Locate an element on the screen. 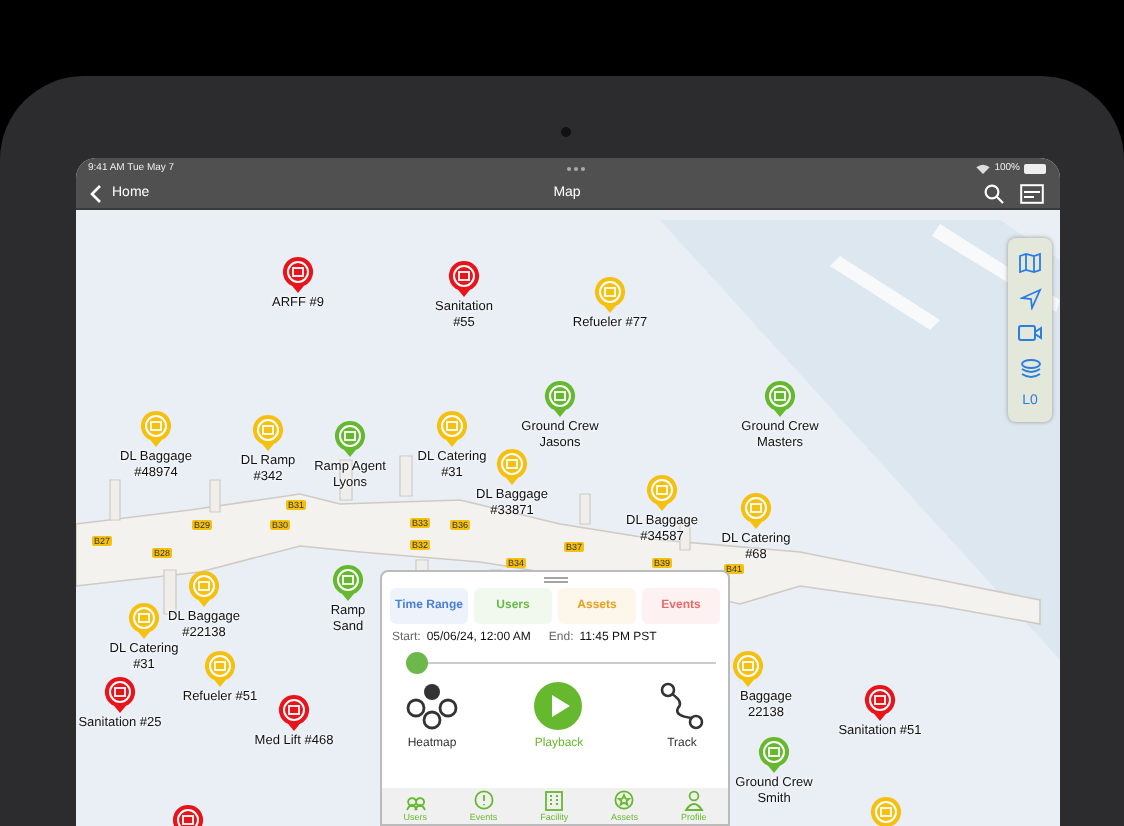 The height and width of the screenshot is (826, 1124). wifi-icon is located at coordinates (983, 168).